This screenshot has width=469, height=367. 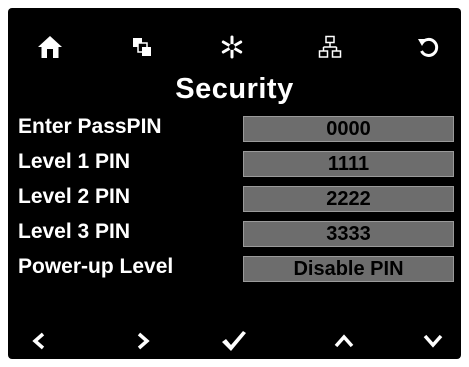 I want to click on chevron-down-icon, so click(x=433, y=341).